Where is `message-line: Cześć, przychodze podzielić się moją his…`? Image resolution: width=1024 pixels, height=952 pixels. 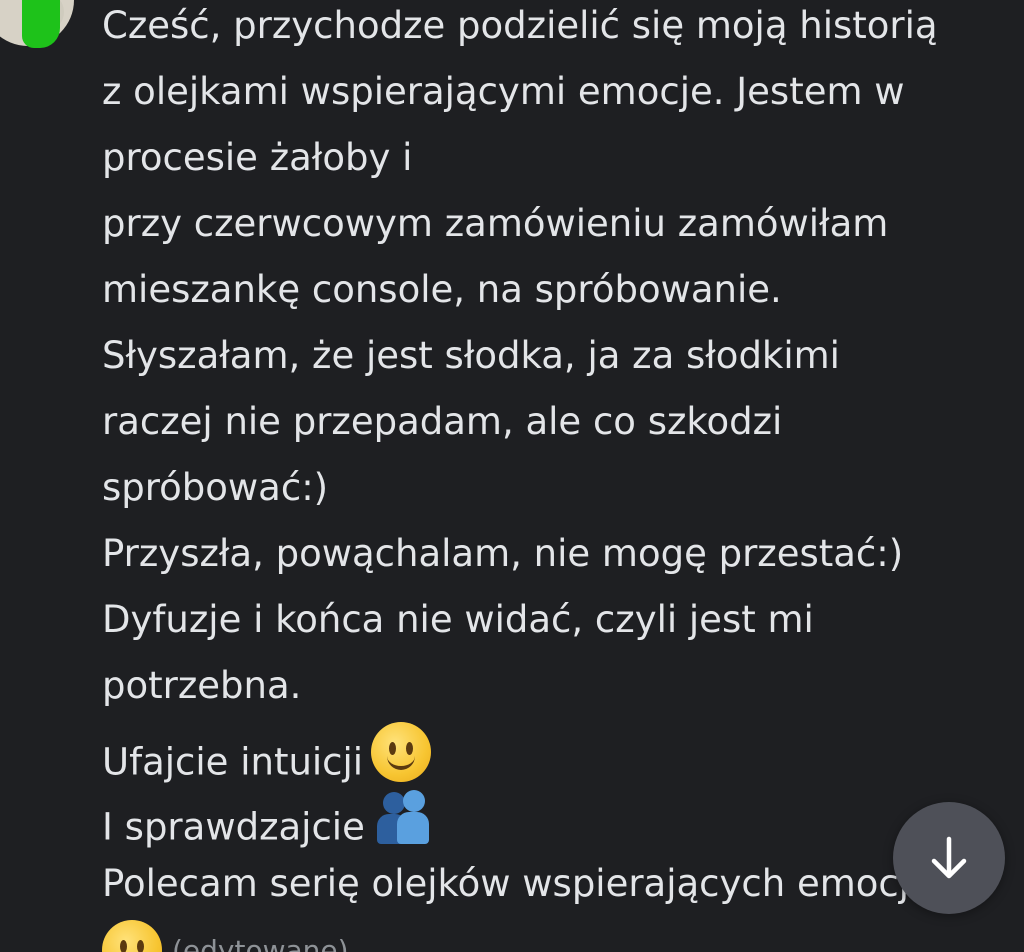 message-line: Cześć, przychodze podzielić się moją his… is located at coordinates (520, 25).